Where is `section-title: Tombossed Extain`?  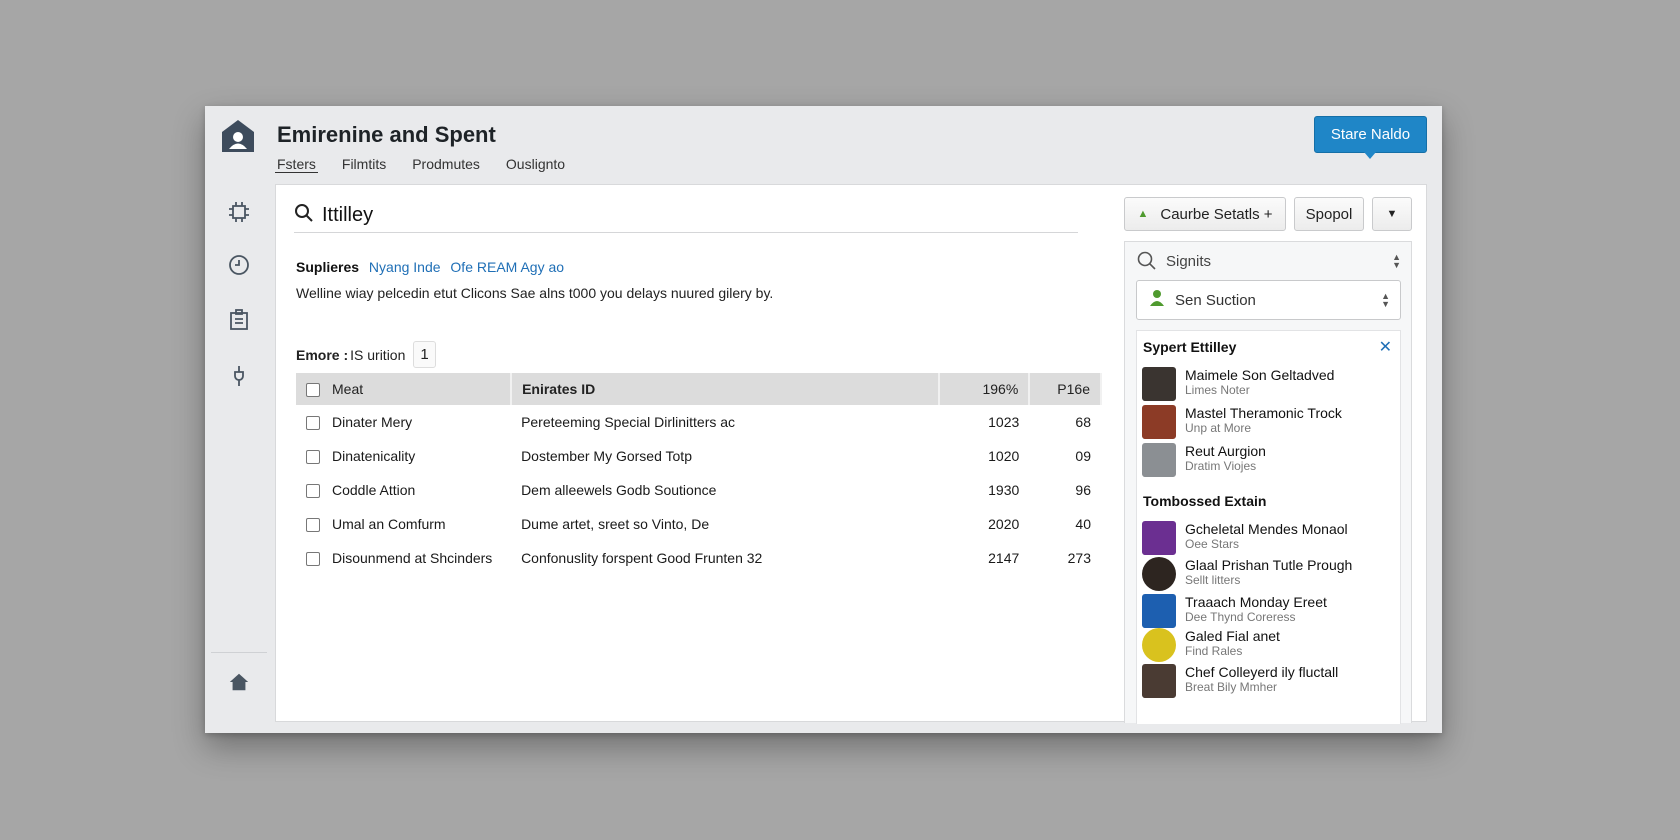 section-title: Tombossed Extain is located at coordinates (1205, 501).